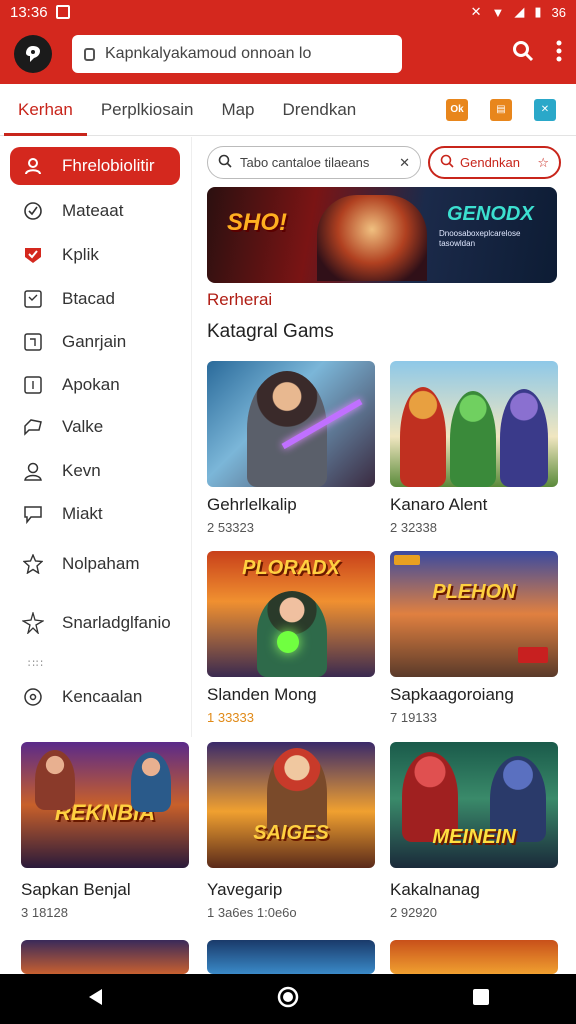 The width and height of the screenshot is (576, 1024). Describe the element at coordinates (291, 833) in the screenshot. I see `game-card-logo: SAIGES` at that location.